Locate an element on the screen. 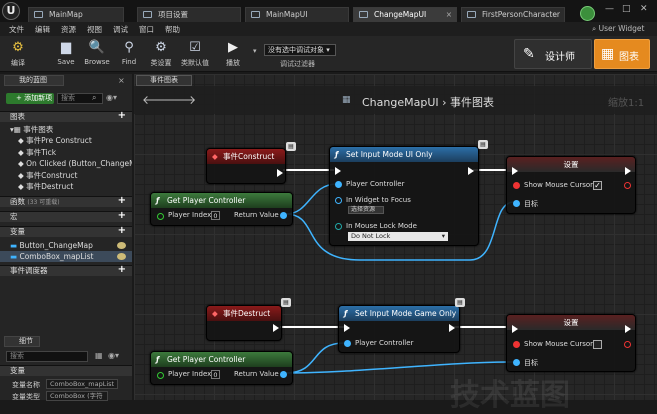  node-title: 事件Construct is located at coordinates (249, 156).